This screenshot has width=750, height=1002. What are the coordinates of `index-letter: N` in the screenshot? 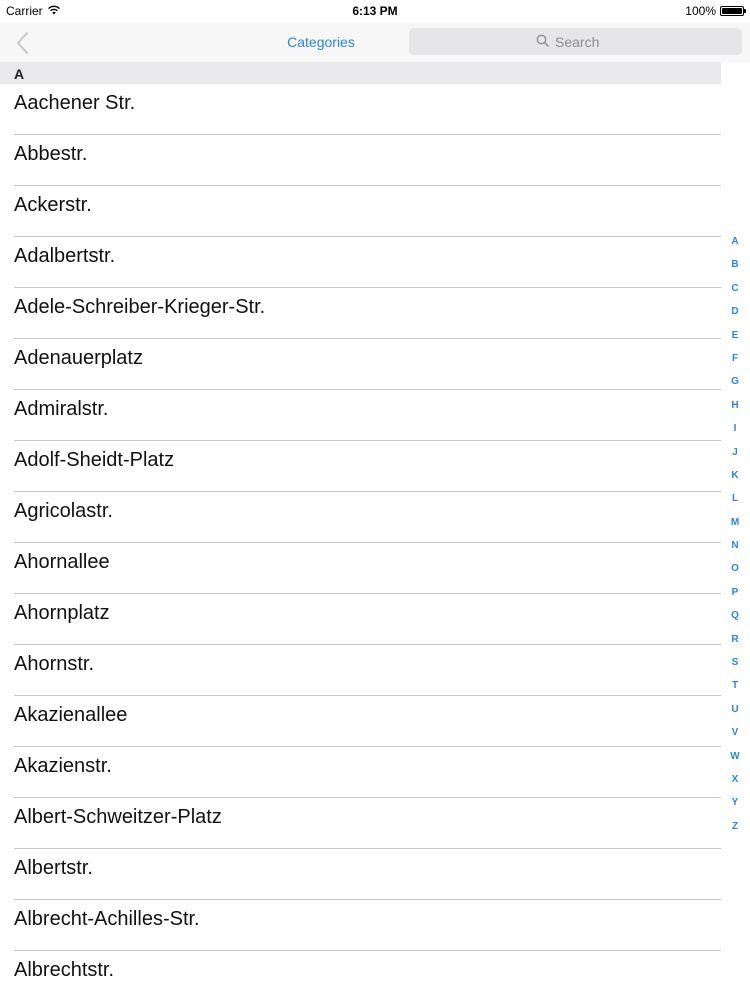 It's located at (735, 545).